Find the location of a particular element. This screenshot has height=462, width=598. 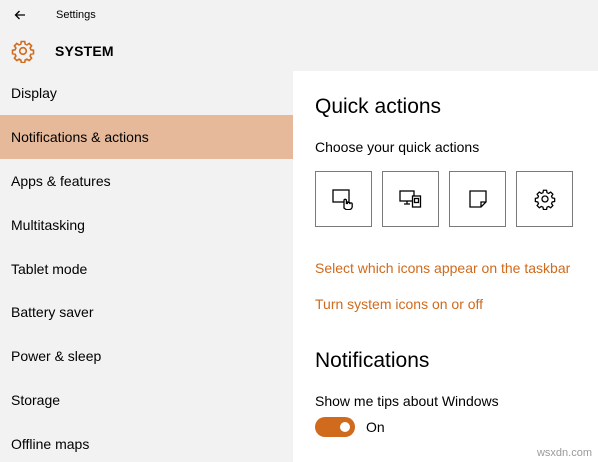

tips-label: Show me tips about Windows is located at coordinates (407, 401).